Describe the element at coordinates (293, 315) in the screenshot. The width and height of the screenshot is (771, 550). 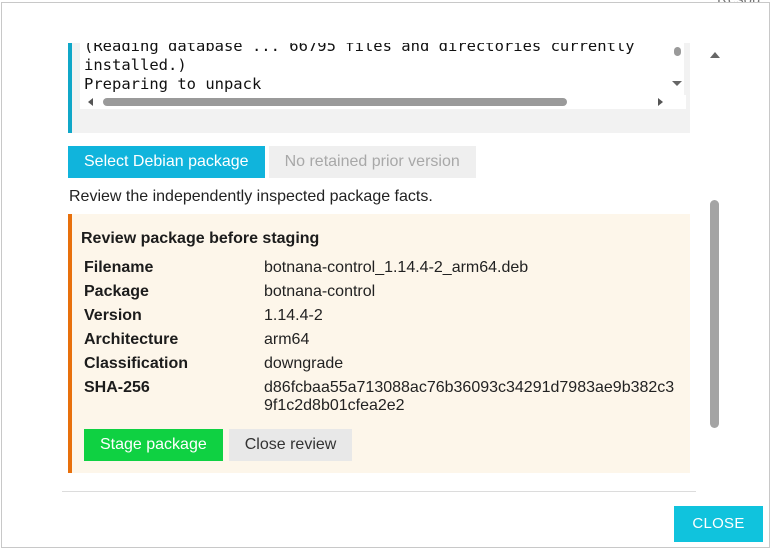
I see `fact-value: 1.14.4-2` at that location.